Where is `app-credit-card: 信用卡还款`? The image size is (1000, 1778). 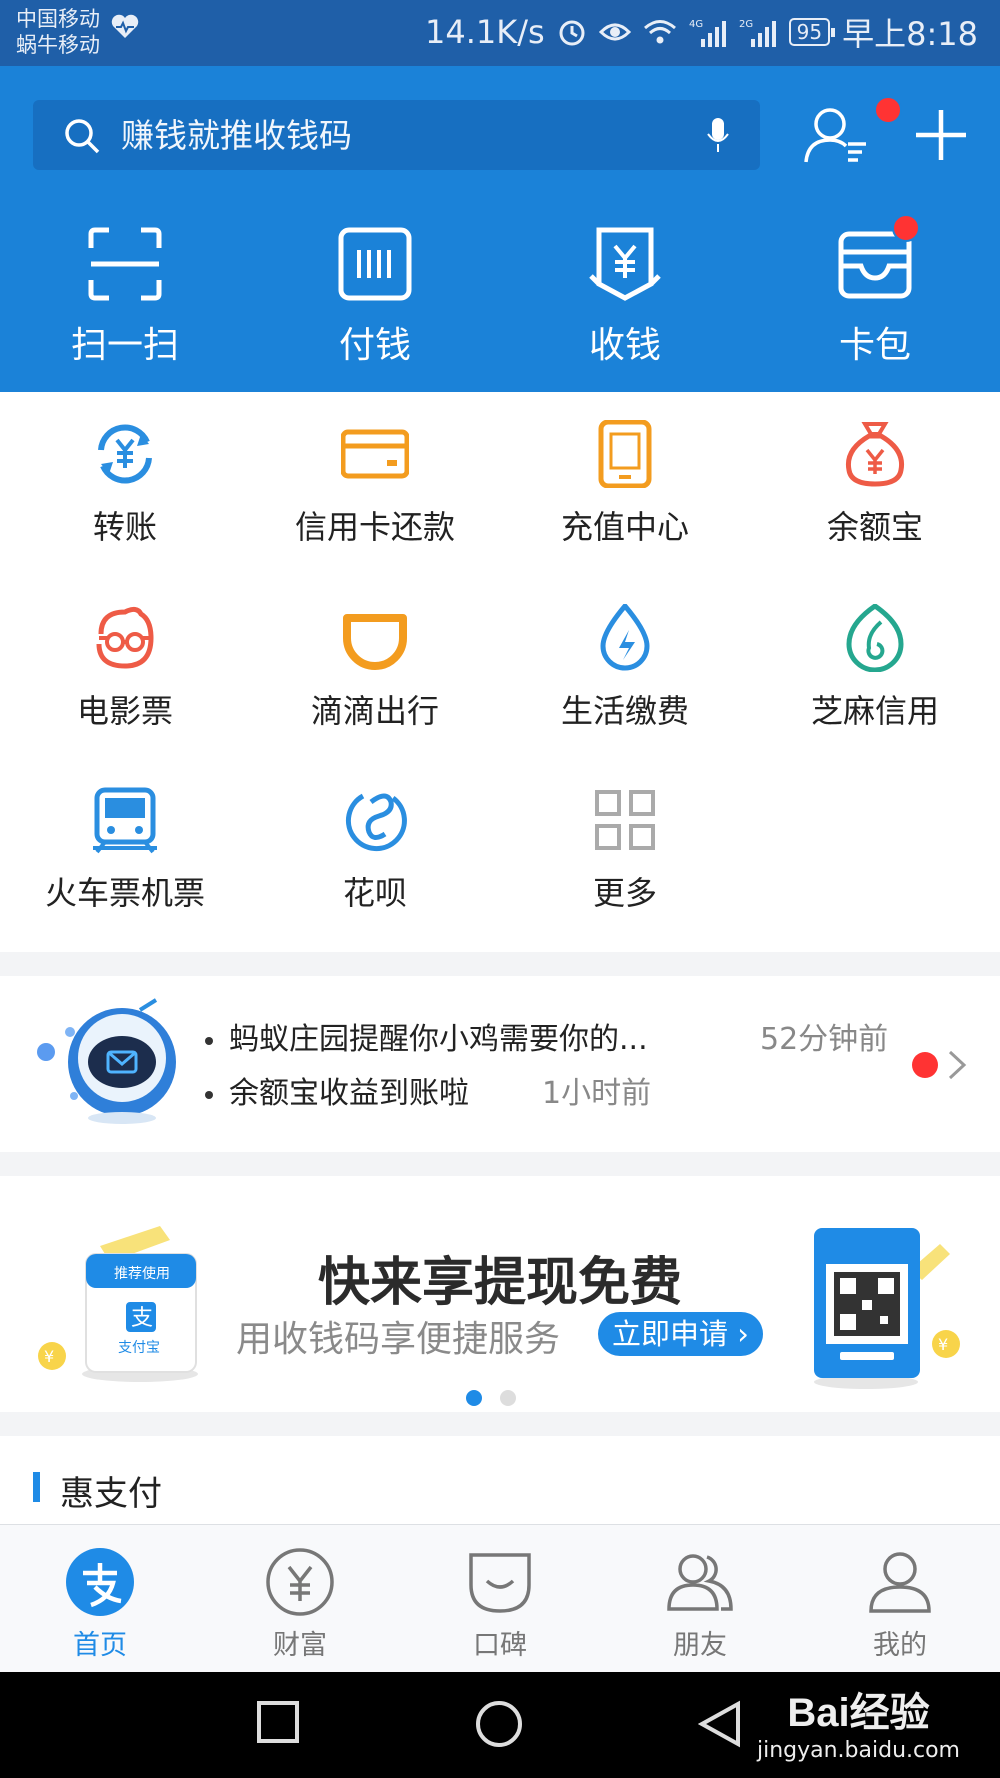
app-credit-card: 信用卡还款 is located at coordinates (375, 477).